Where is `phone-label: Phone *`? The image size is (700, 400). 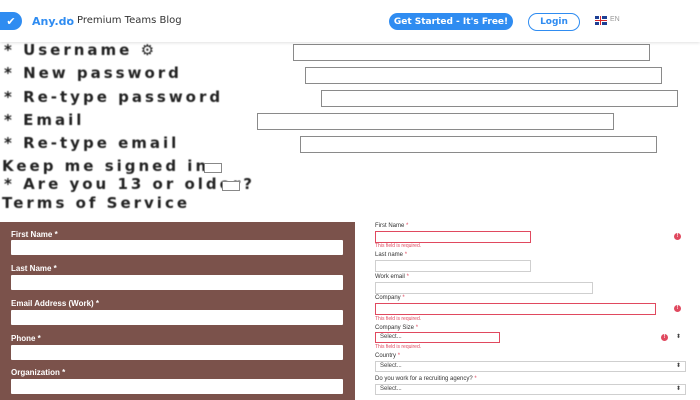 phone-label: Phone * is located at coordinates (26, 338).